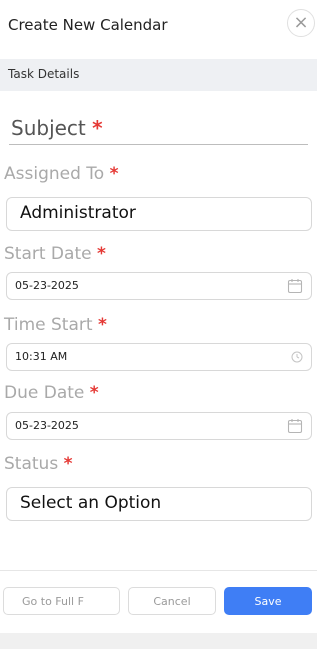 This screenshot has width=320, height=649. Describe the element at coordinates (78, 213) in the screenshot. I see `assigned-to-value: Administrator` at that location.